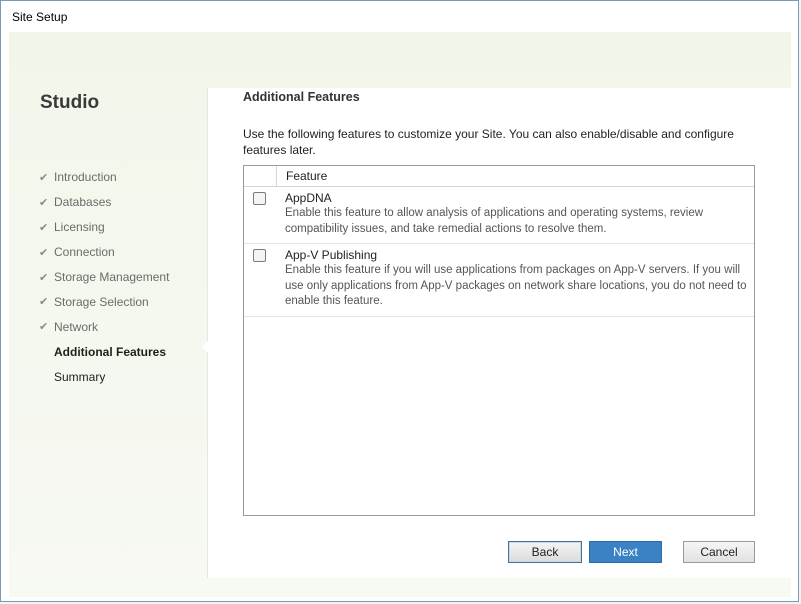 The image size is (801, 604). Describe the element at coordinates (112, 277) in the screenshot. I see `step-label: Storage Management` at that location.